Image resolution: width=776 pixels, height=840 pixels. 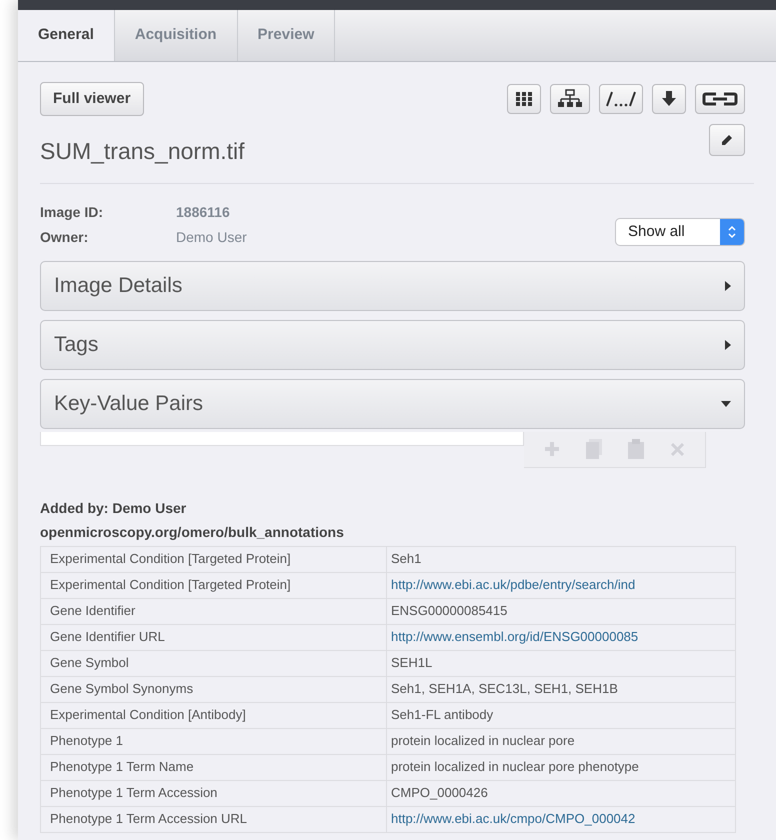 I want to click on tab: General, so click(x=66, y=35).